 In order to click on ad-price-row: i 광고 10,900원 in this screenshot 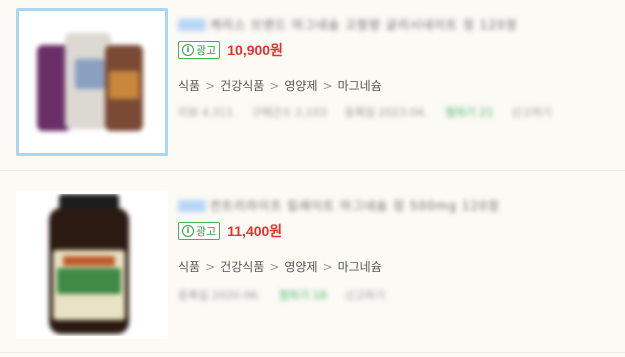, I will do `click(230, 50)`.